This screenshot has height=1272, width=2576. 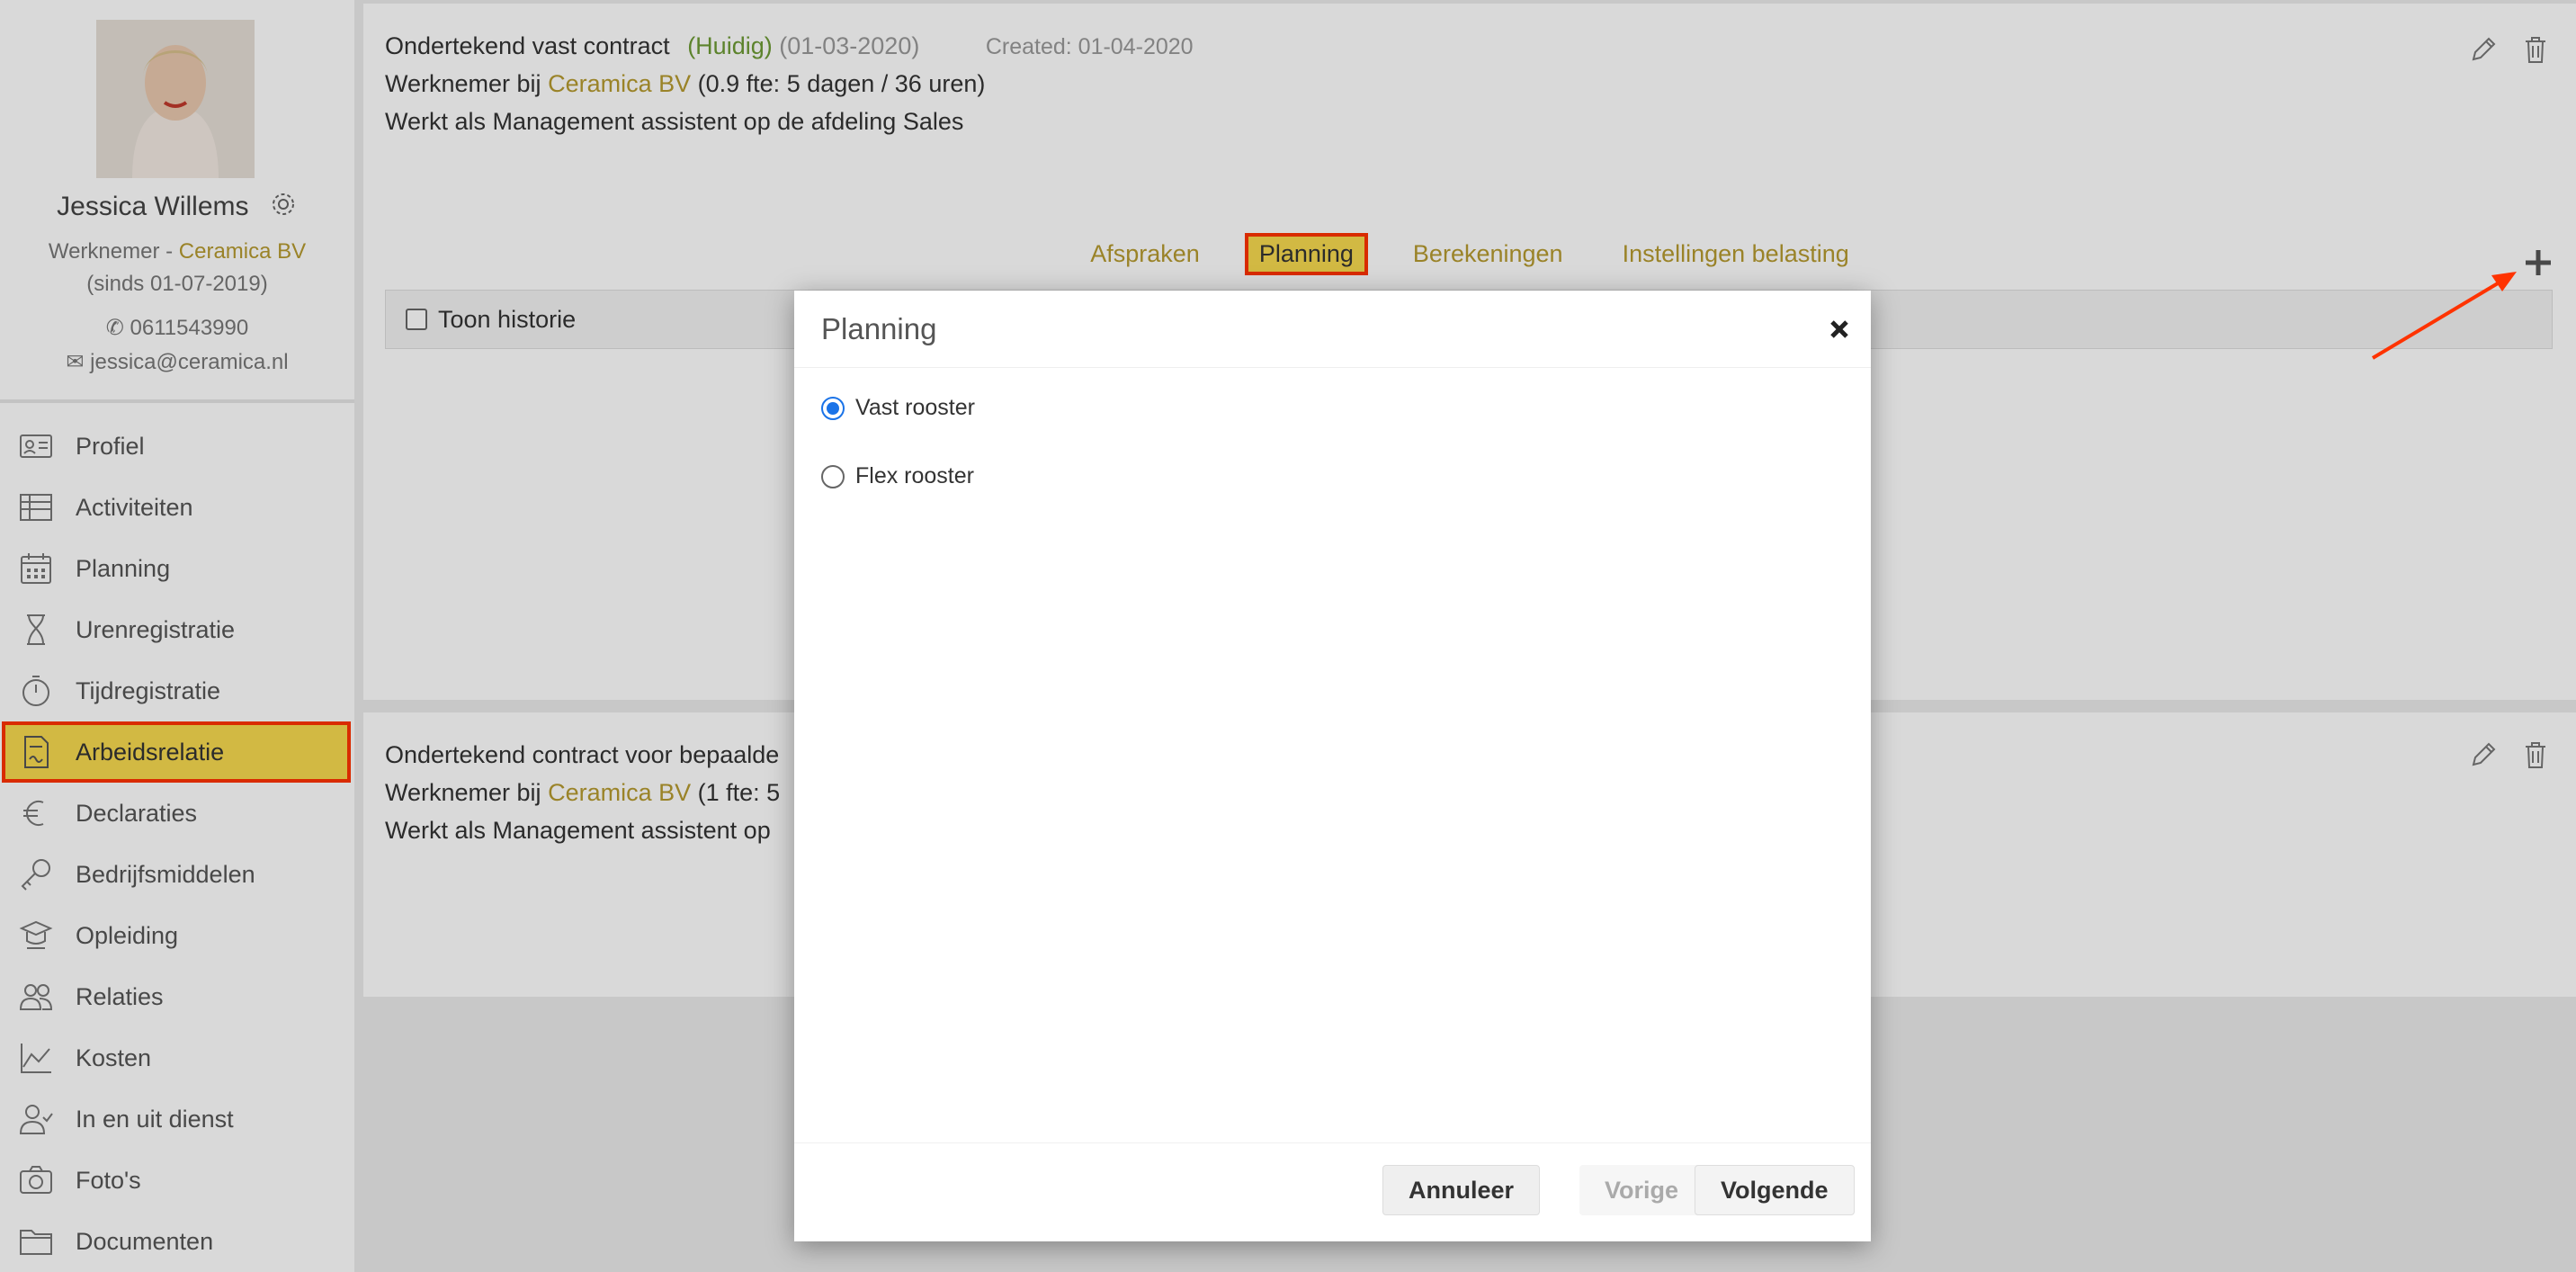 What do you see at coordinates (915, 407) in the screenshot?
I see `vast-rooster-label: Vast rooster` at bounding box center [915, 407].